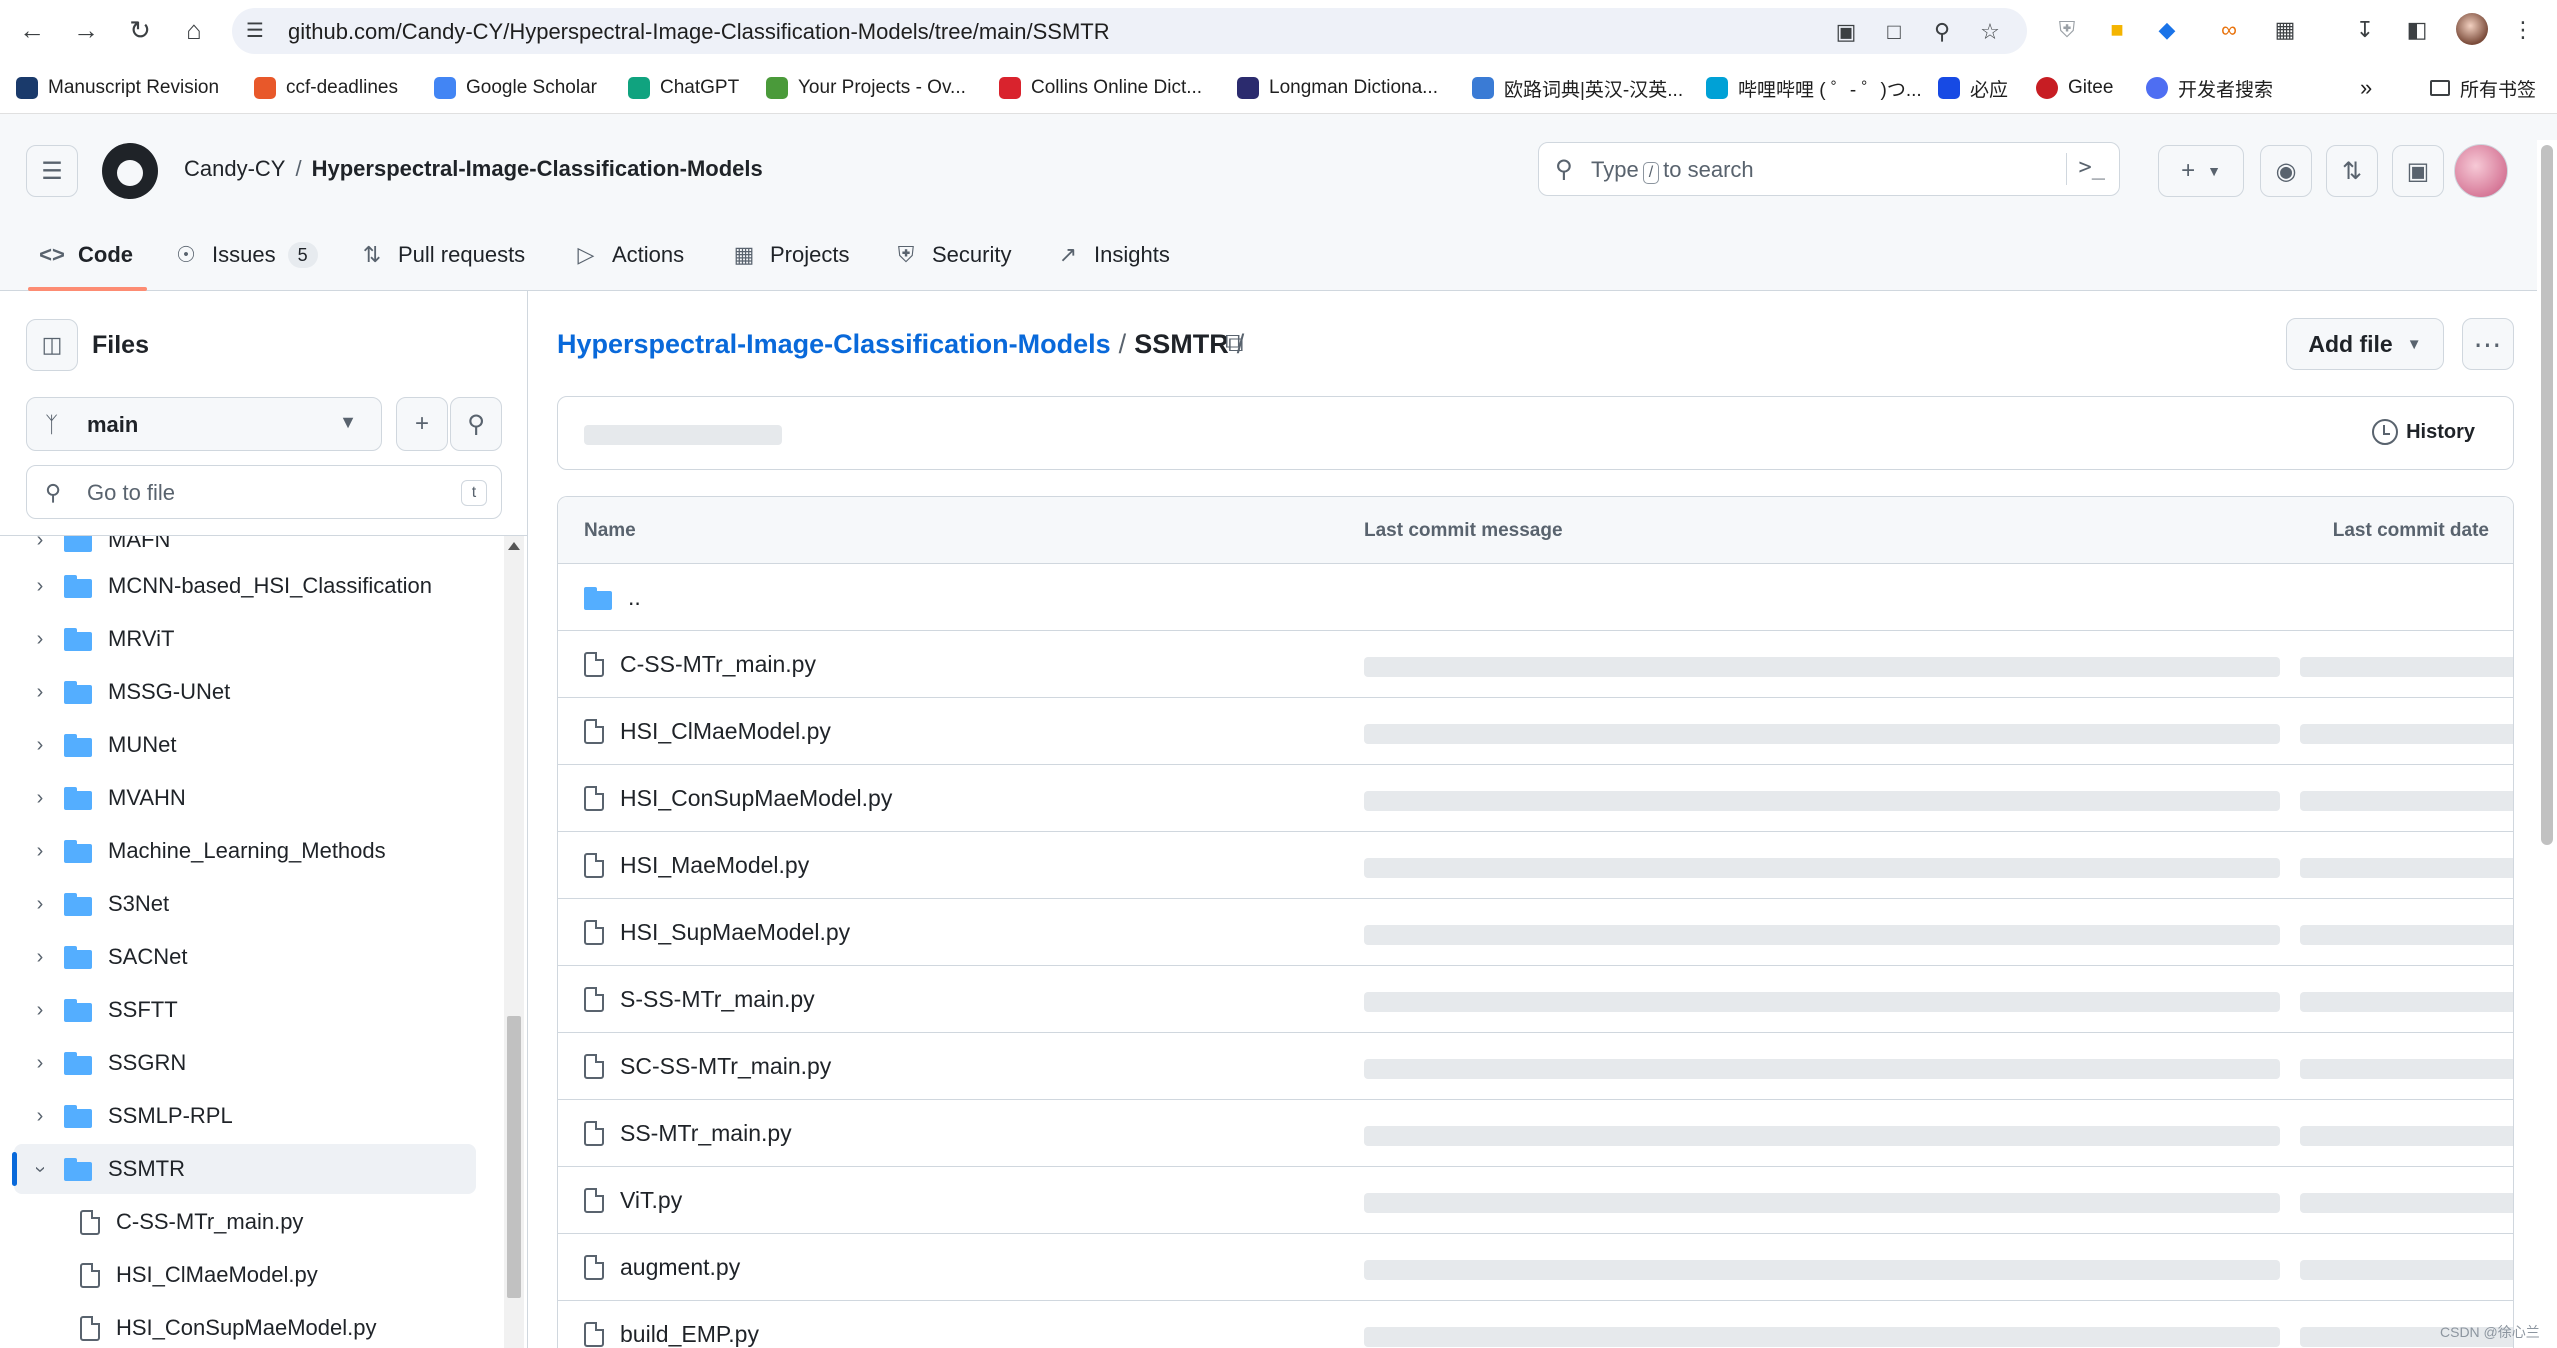 The image size is (2557, 1348). I want to click on pull-requests-icon: ⇅, so click(2352, 171).